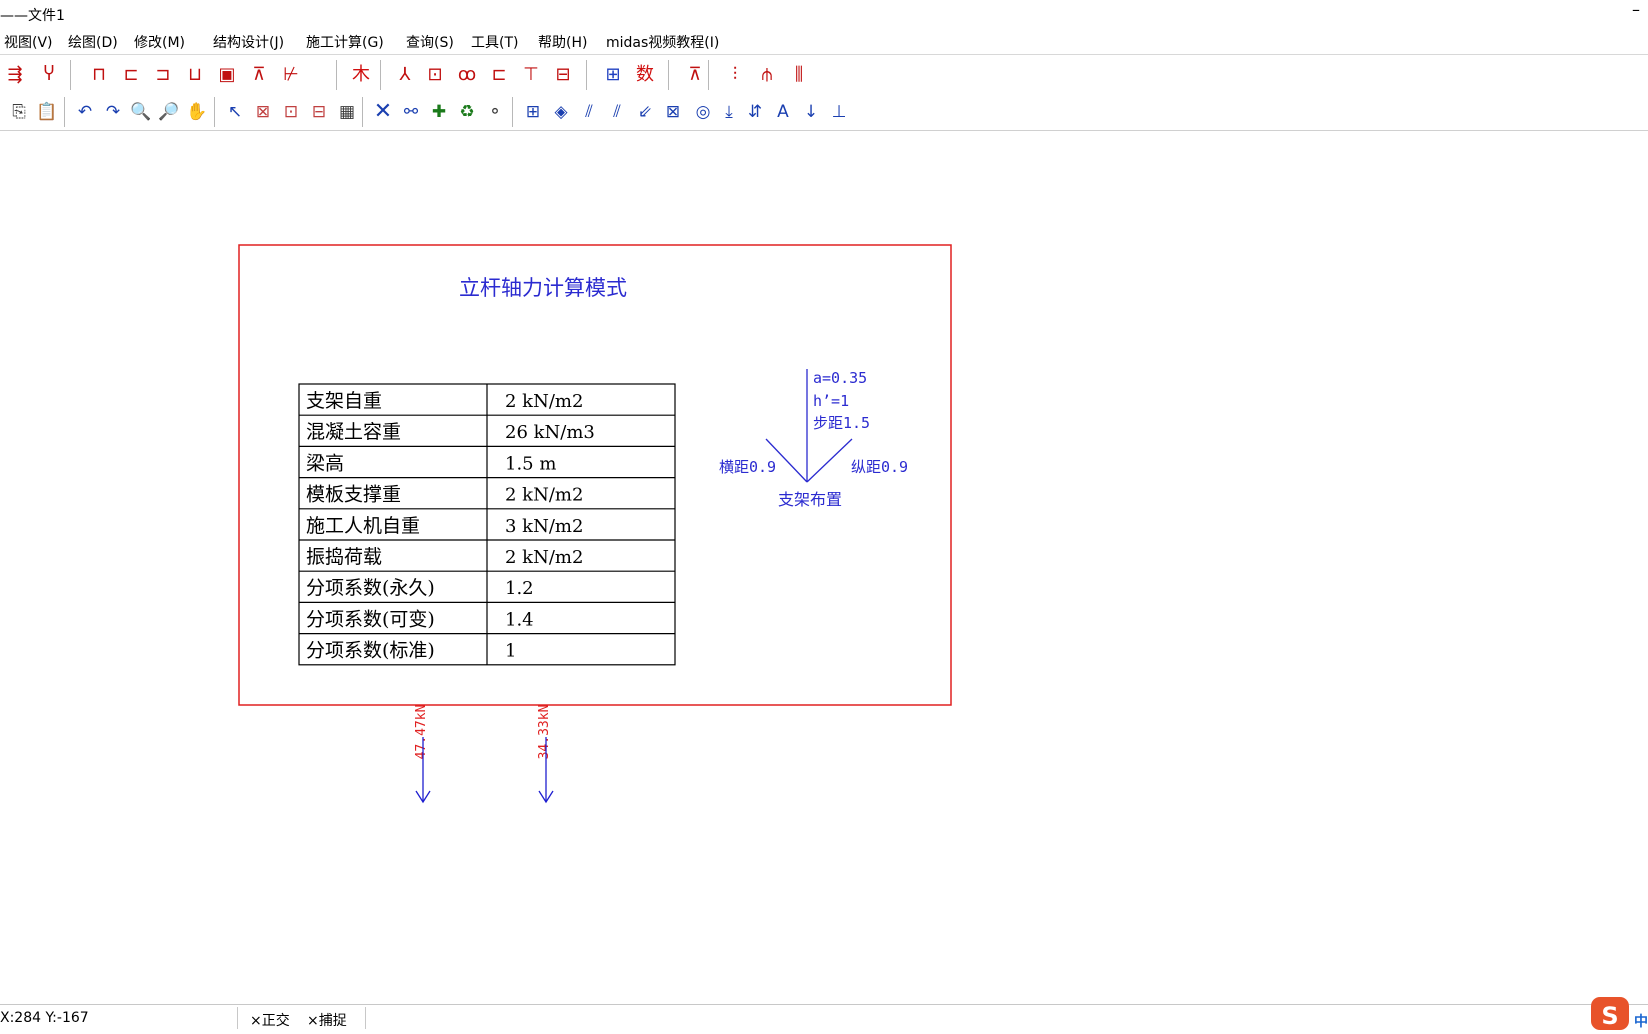  What do you see at coordinates (755, 112) in the screenshot?
I see `arrow-double-icon: ⇵` at bounding box center [755, 112].